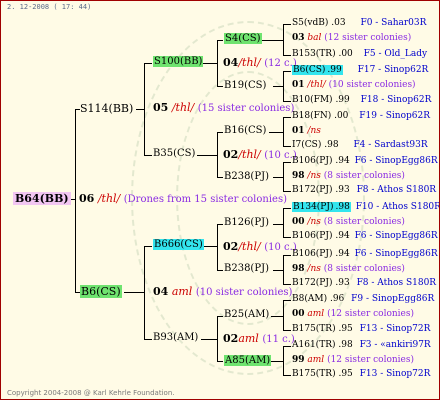 The height and width of the screenshot is (400, 440). Describe the element at coordinates (174, 154) in the screenshot. I see `node-B35: B35(CS)` at that location.